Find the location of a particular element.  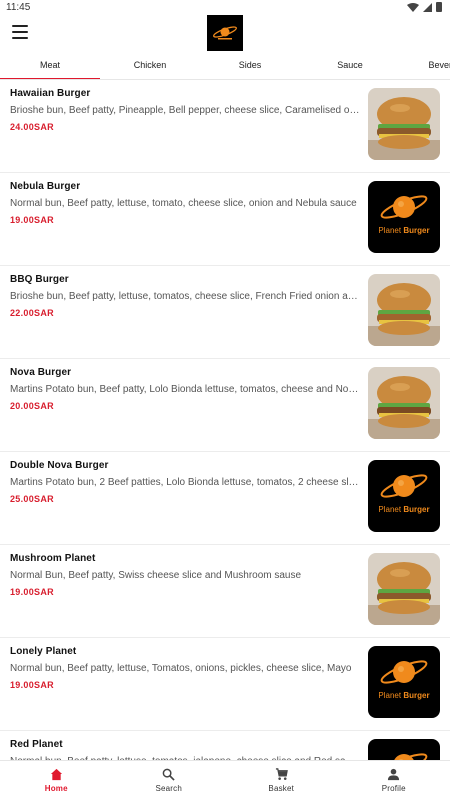

item-price: 20.00SAR is located at coordinates (32, 406).